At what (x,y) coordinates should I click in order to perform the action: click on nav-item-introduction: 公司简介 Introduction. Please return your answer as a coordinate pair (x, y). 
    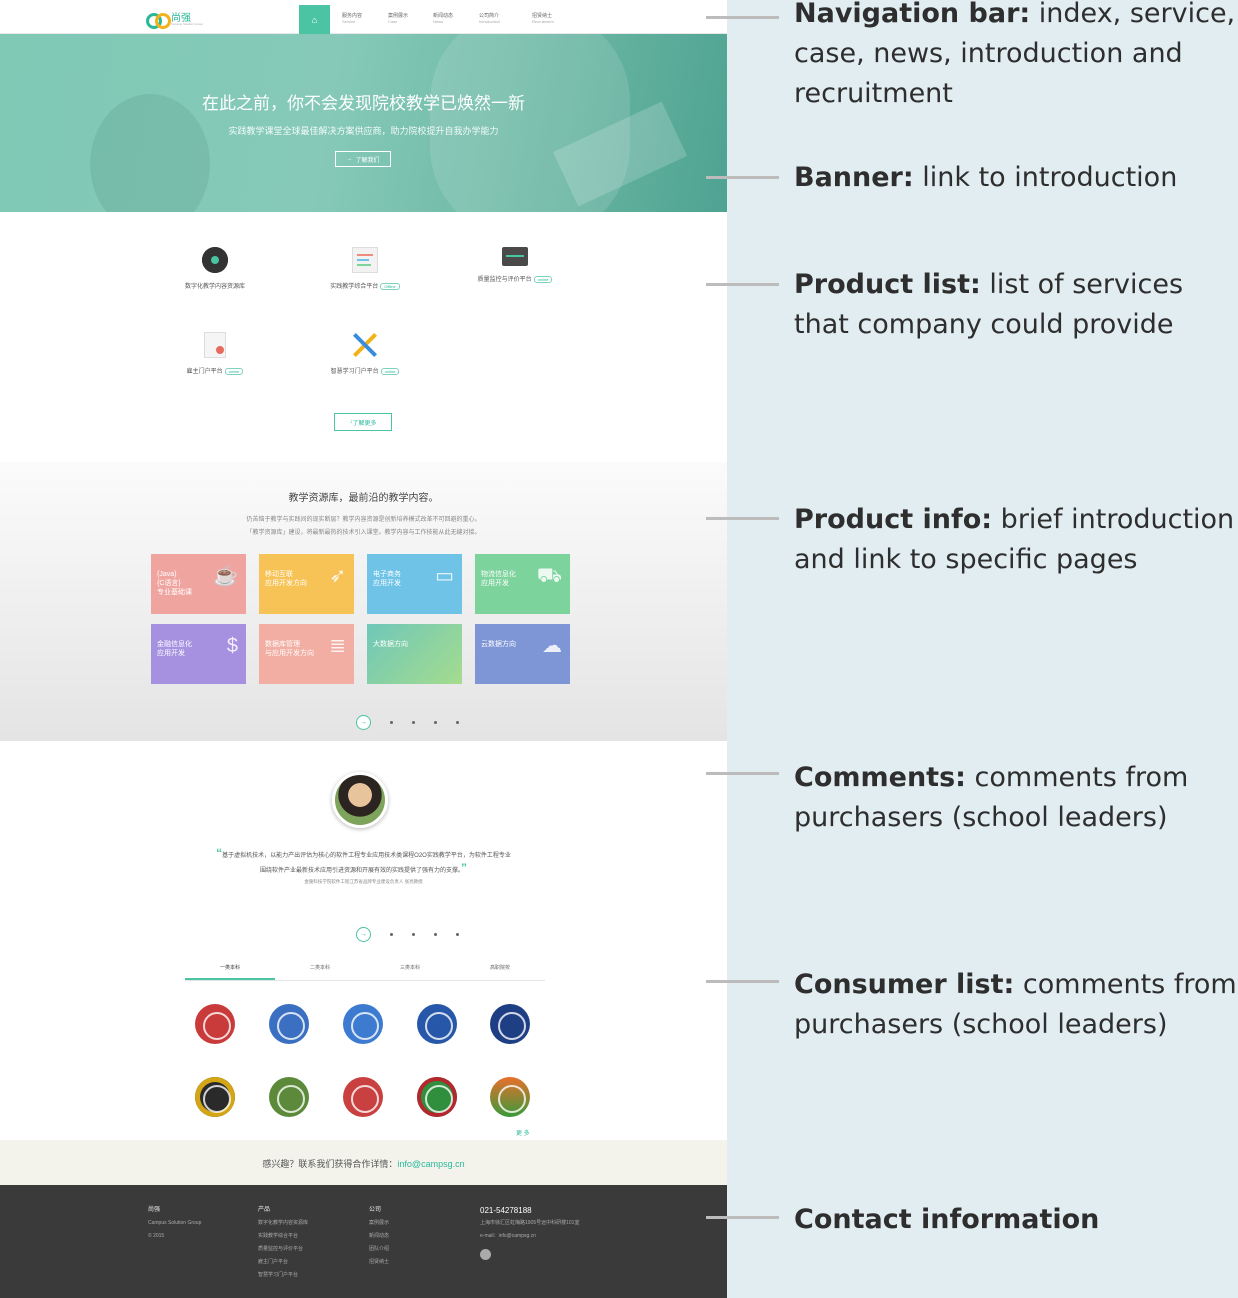
    Looking at the image, I should click on (489, 19).